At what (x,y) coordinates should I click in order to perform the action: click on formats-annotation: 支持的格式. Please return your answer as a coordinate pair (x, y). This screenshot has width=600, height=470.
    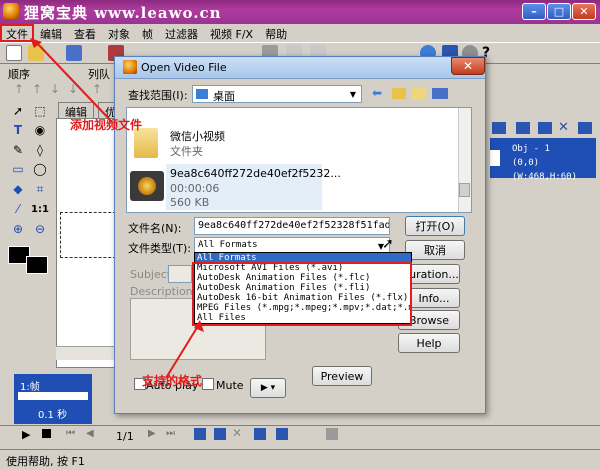
    Looking at the image, I should click on (172, 381).